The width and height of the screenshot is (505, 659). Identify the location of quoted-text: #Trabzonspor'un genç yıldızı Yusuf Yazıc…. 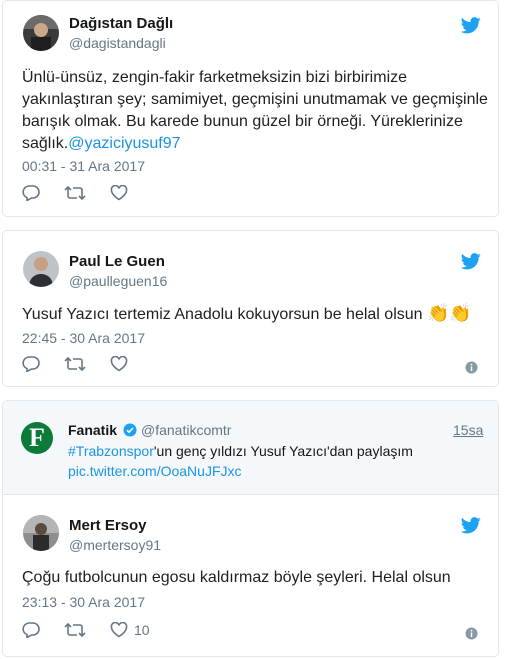
(273, 461).